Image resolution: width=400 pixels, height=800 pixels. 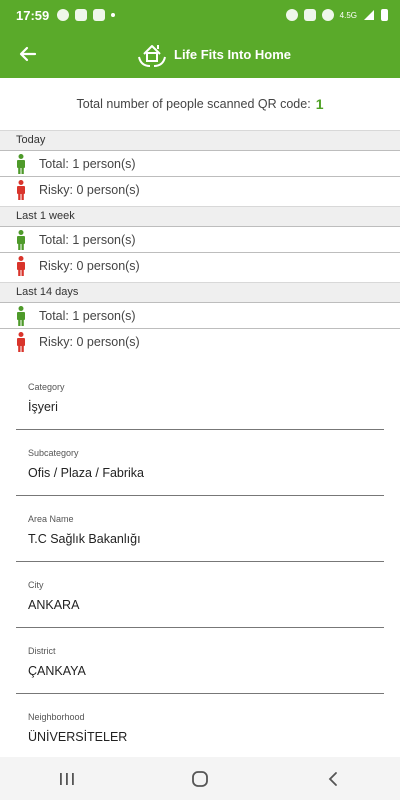 I want to click on section-header-today: Today, so click(x=200, y=140).